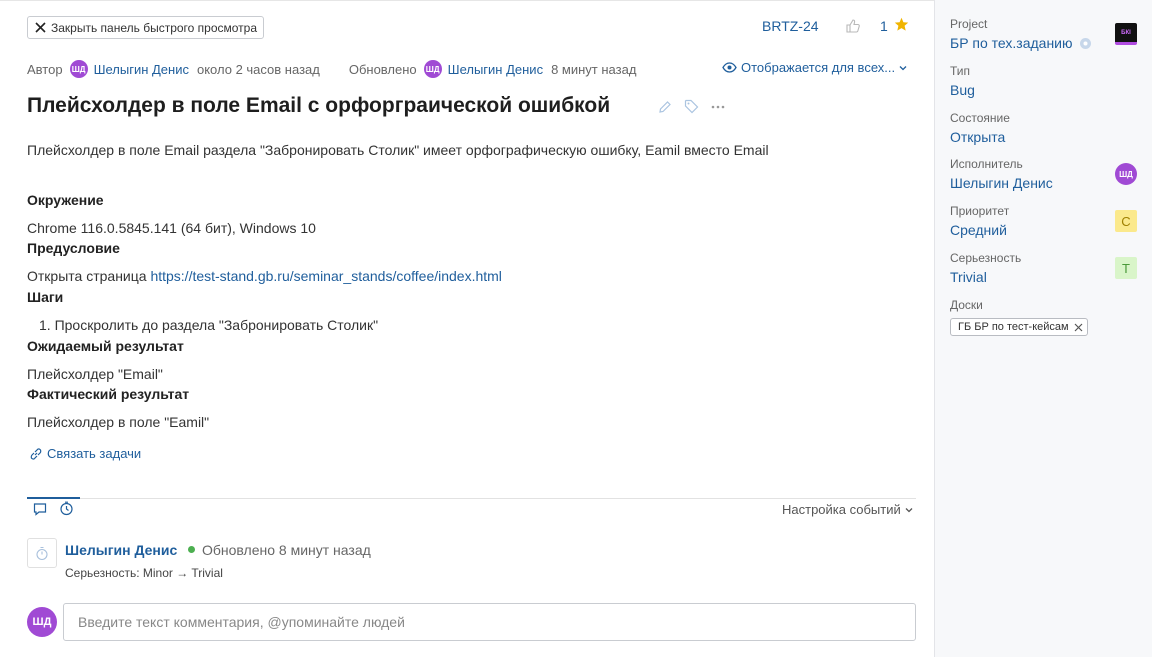  Describe the element at coordinates (977, 137) in the screenshot. I see `status-value: Открыта` at that location.